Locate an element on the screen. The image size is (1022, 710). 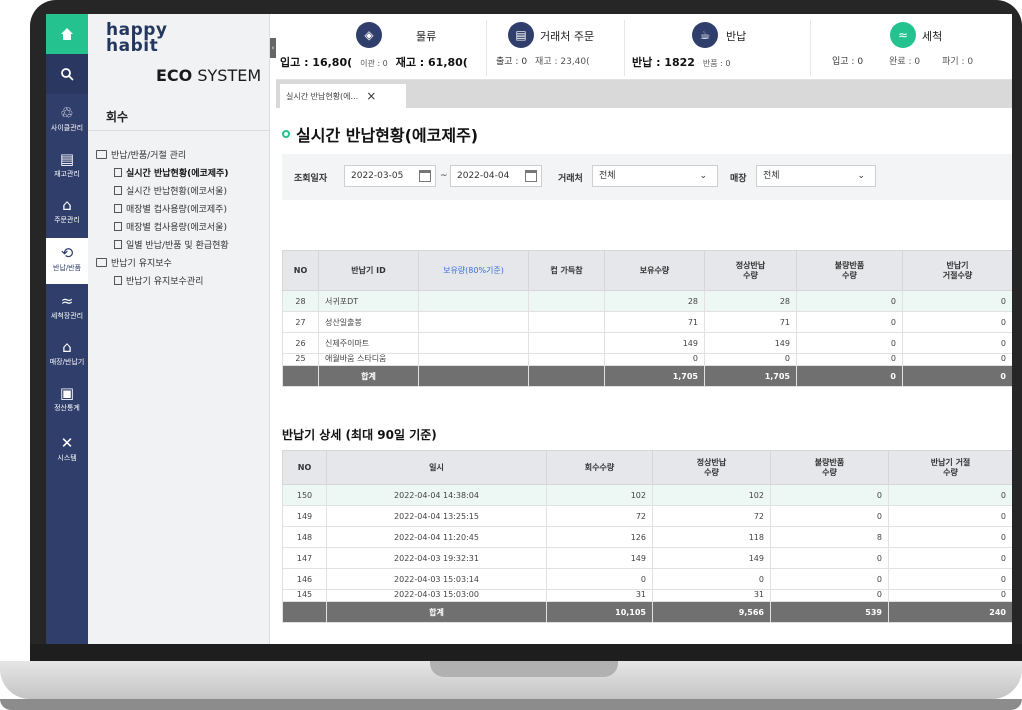
table-row: 146 2022-04-03 15:03:14 0 0 0 0 is located at coordinates (647, 579).